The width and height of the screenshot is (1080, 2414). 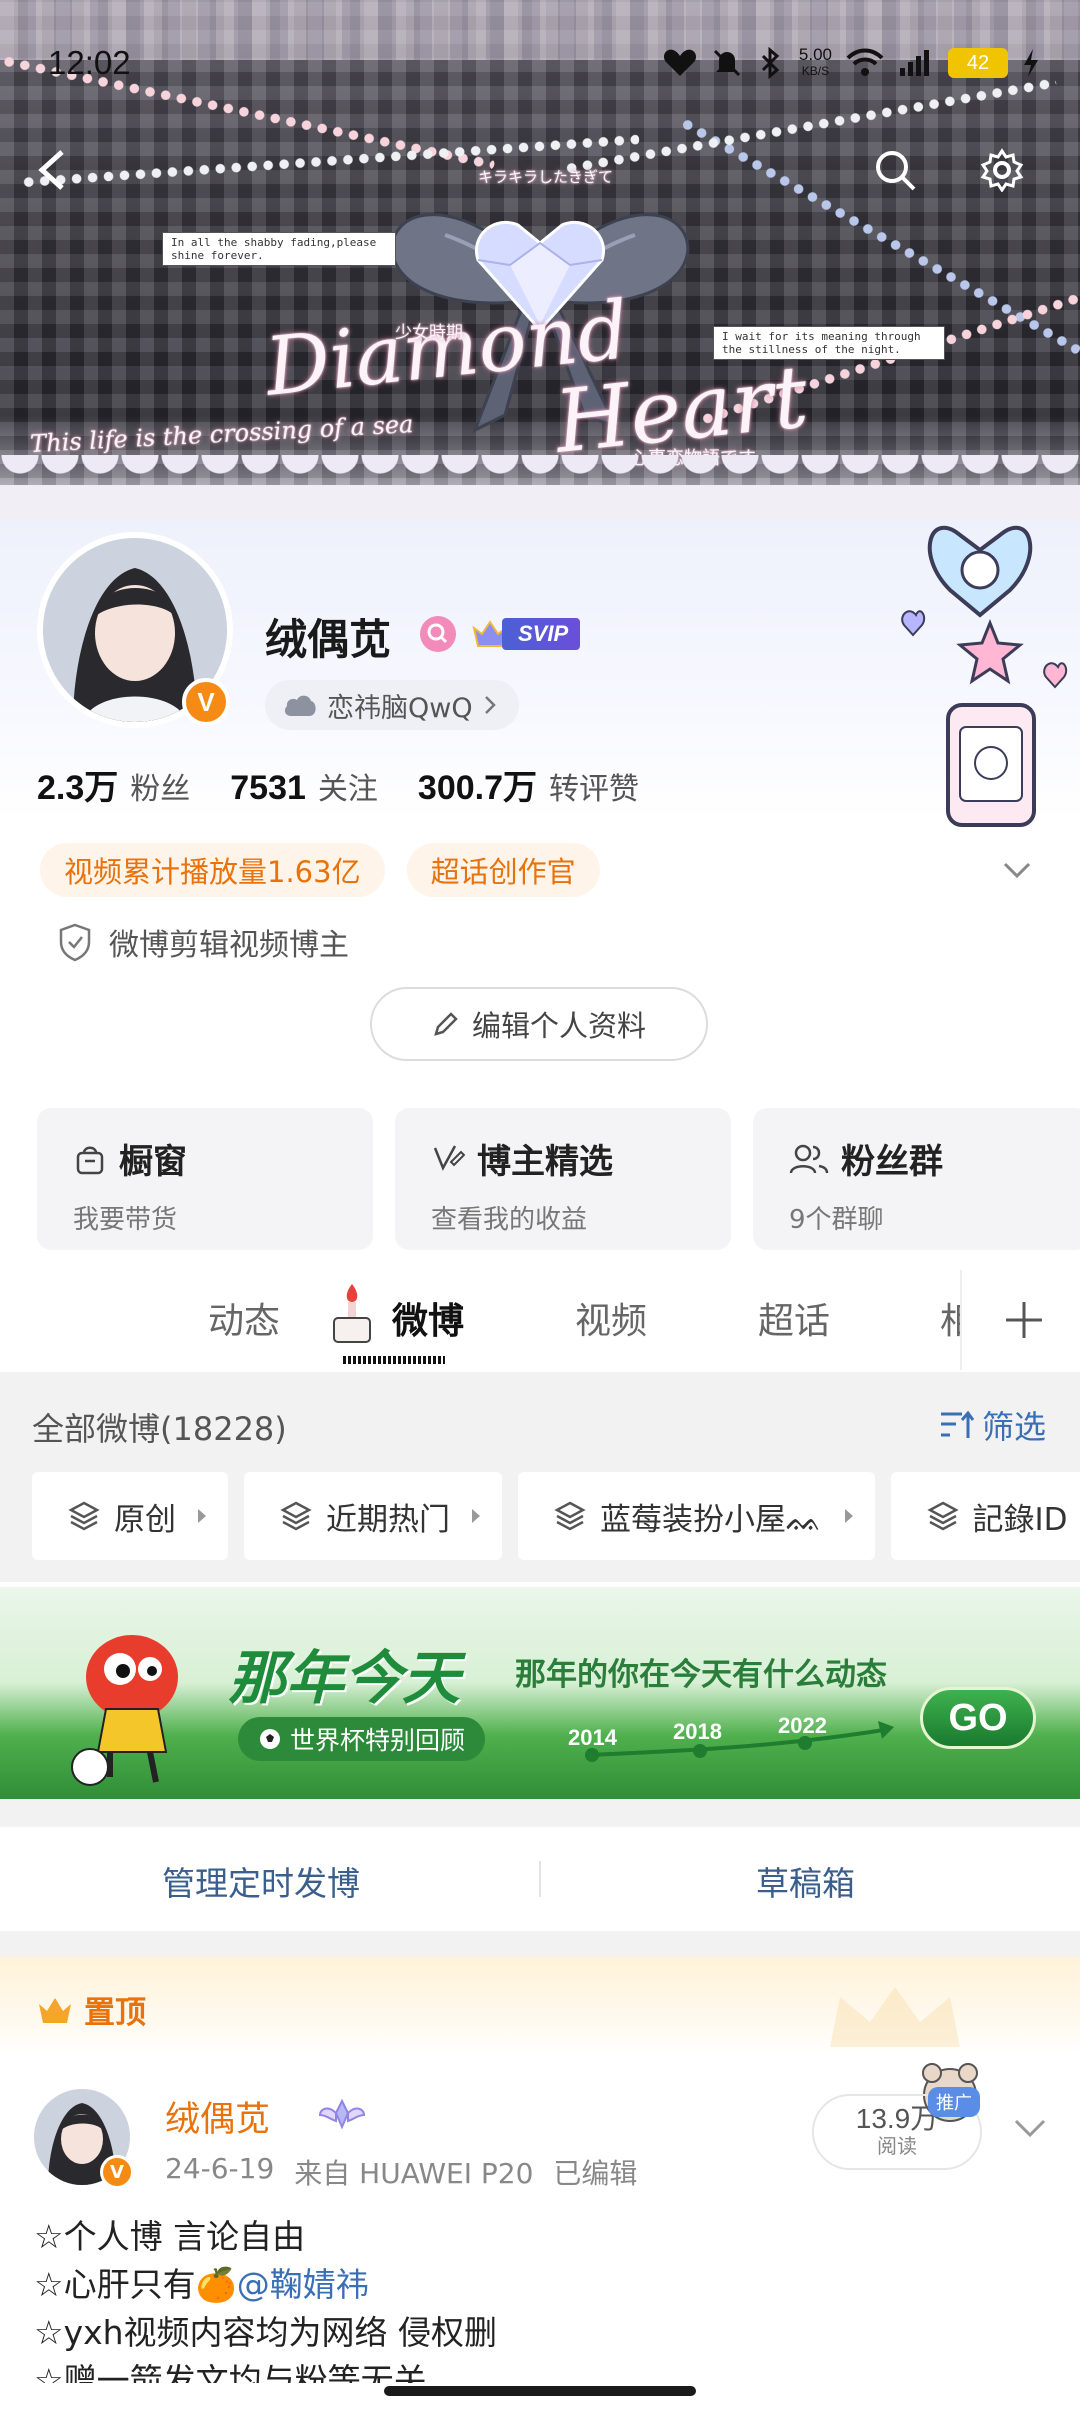 What do you see at coordinates (153, 1162) in the screenshot?
I see `card-title: 橱窗` at bounding box center [153, 1162].